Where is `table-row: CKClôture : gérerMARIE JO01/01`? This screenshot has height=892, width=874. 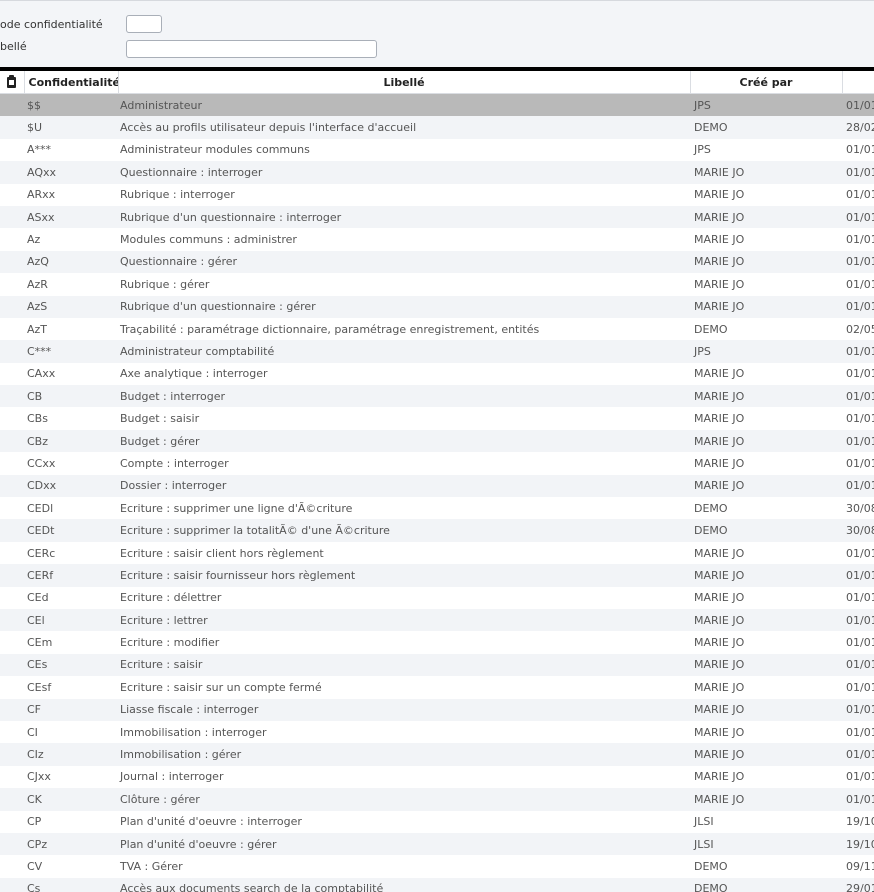
table-row: CKClôture : gérerMARIE JO01/01 is located at coordinates (437, 799).